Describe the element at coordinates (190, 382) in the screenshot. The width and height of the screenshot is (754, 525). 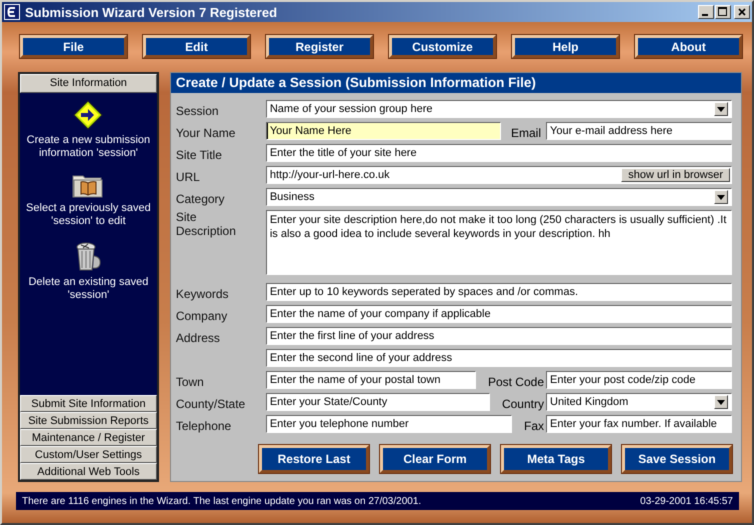
I see `field-label: Town` at that location.